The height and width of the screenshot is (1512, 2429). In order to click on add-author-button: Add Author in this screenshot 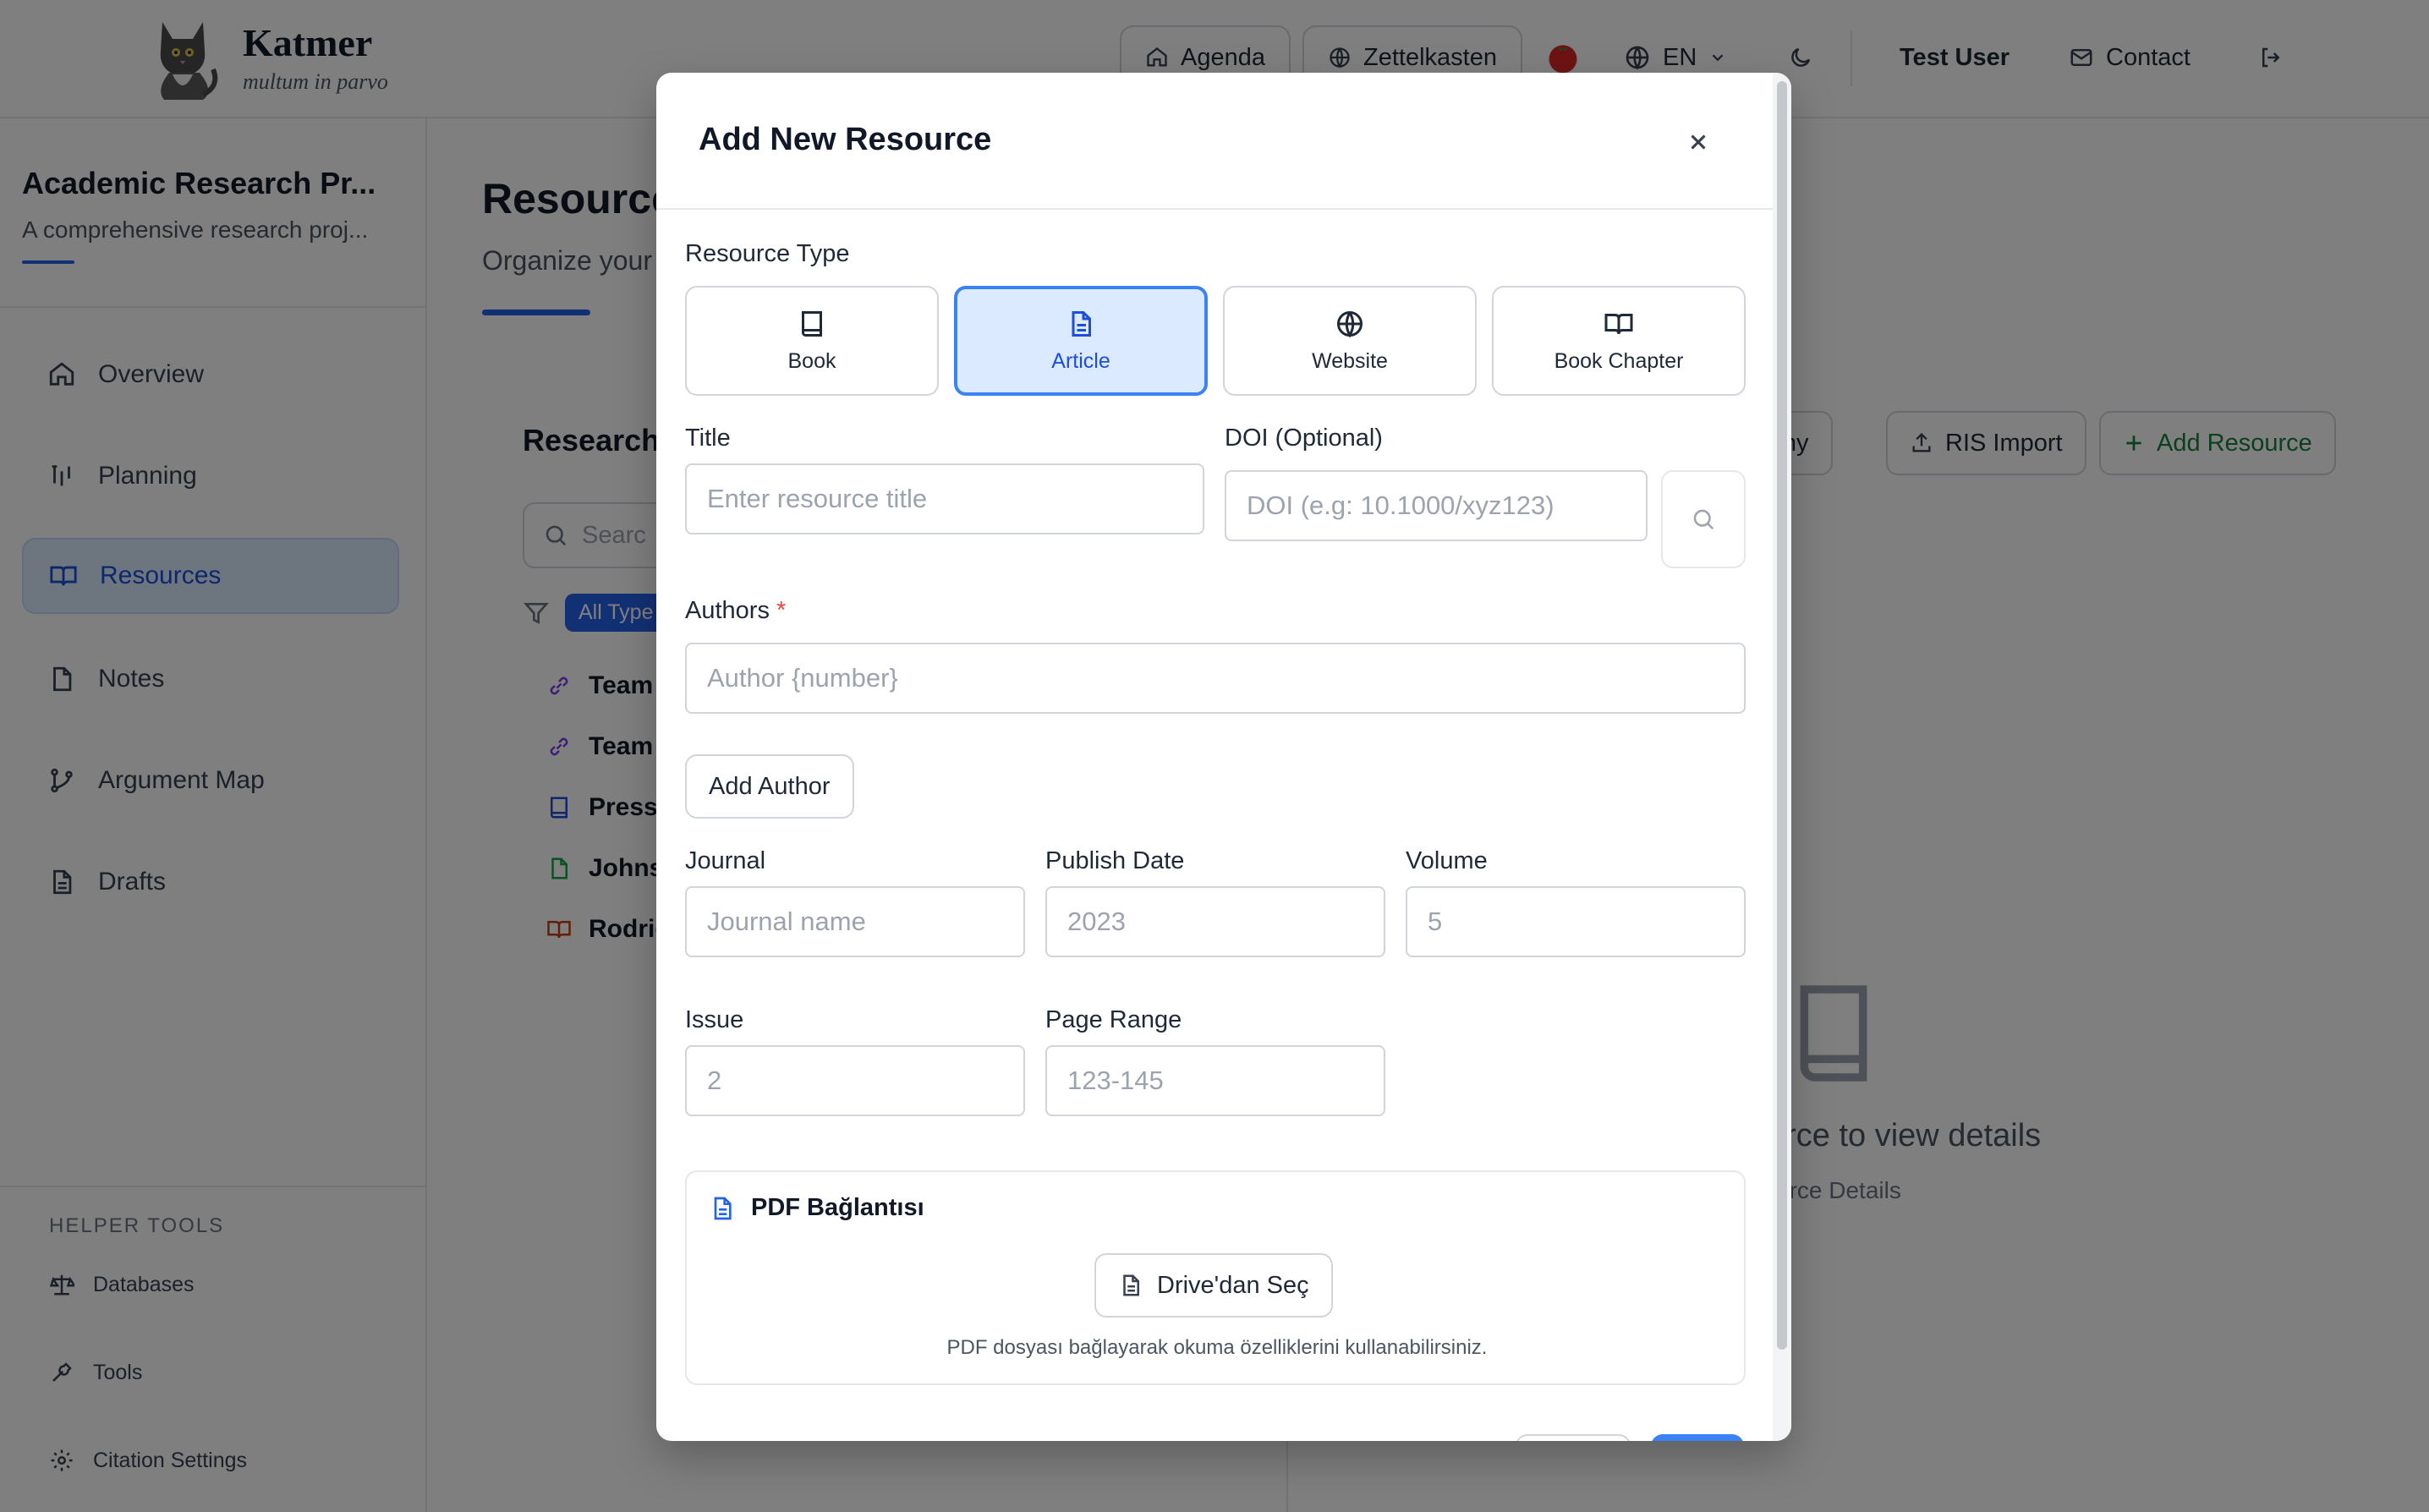, I will do `click(769, 786)`.